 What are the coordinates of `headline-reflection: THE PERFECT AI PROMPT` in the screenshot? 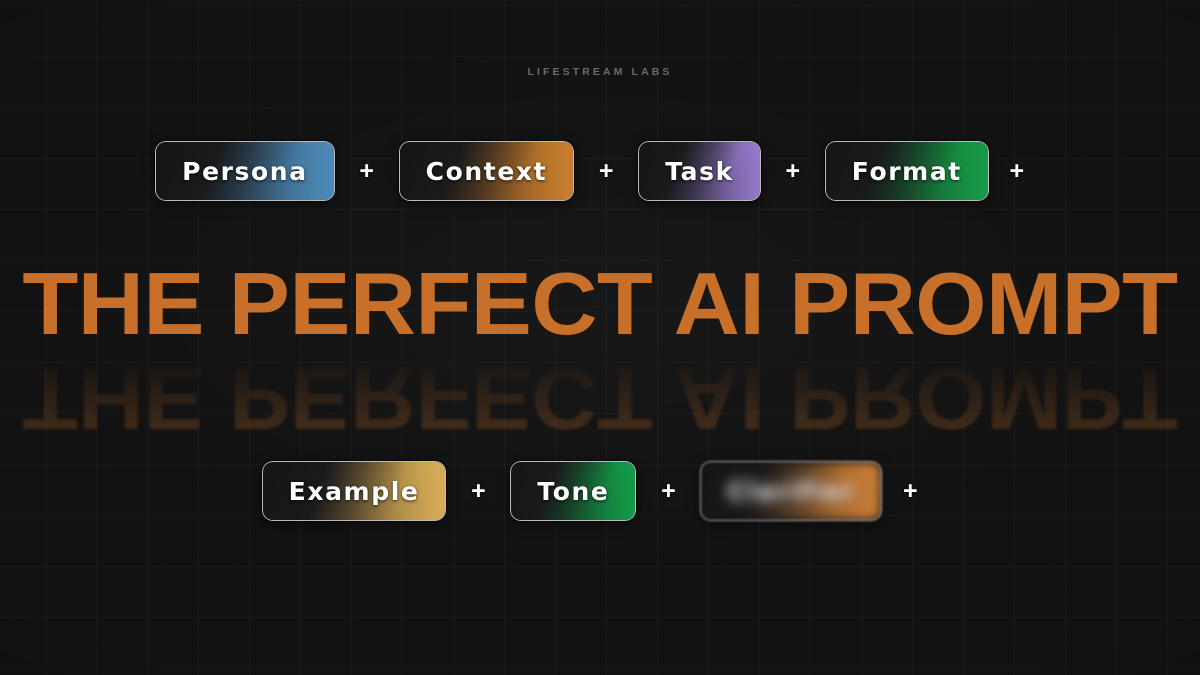 It's located at (600, 392).